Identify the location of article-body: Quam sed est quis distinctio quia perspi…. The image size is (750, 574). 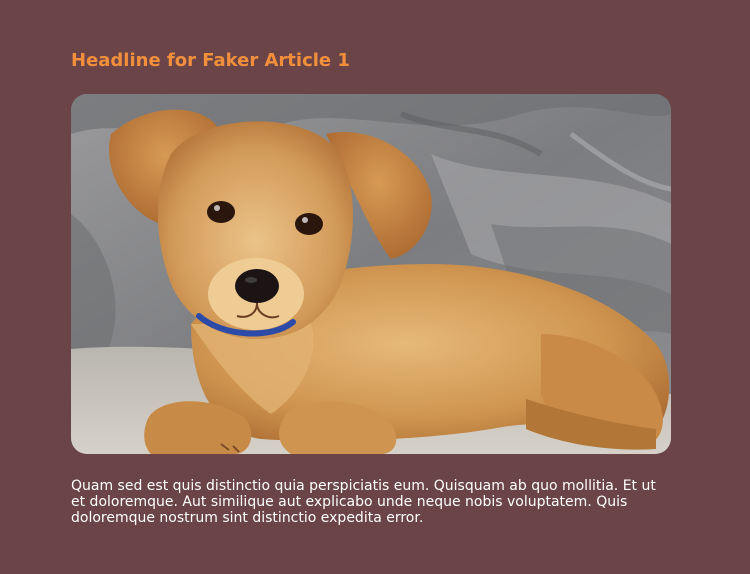
(363, 502).